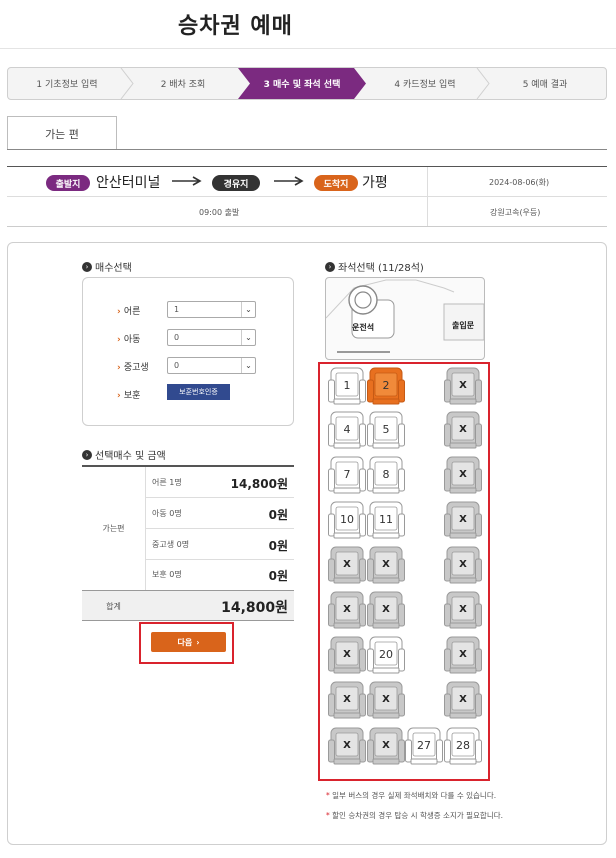 The height and width of the screenshot is (858, 616). I want to click on seat-available: 28, so click(463, 746).